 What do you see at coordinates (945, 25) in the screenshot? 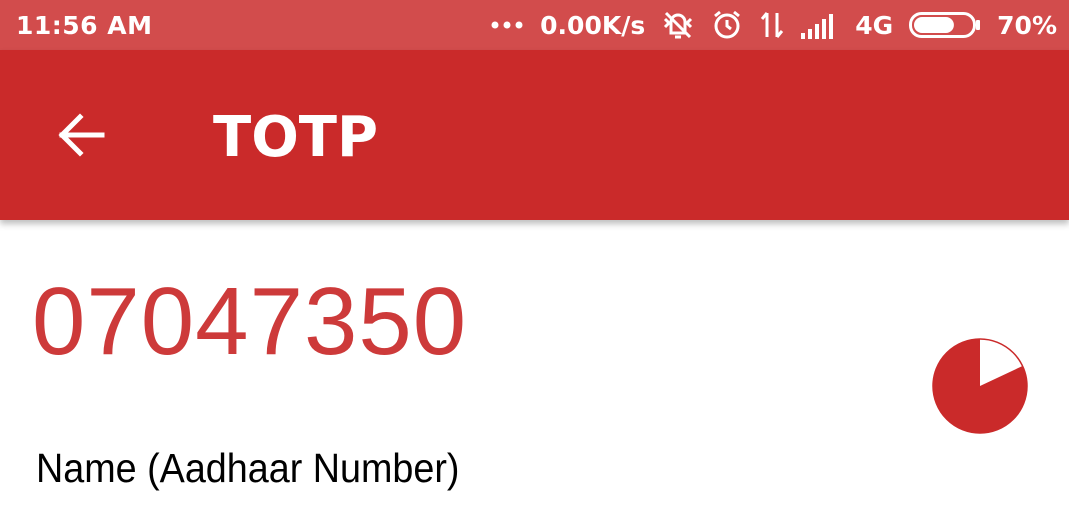
I see `battery-icon` at bounding box center [945, 25].